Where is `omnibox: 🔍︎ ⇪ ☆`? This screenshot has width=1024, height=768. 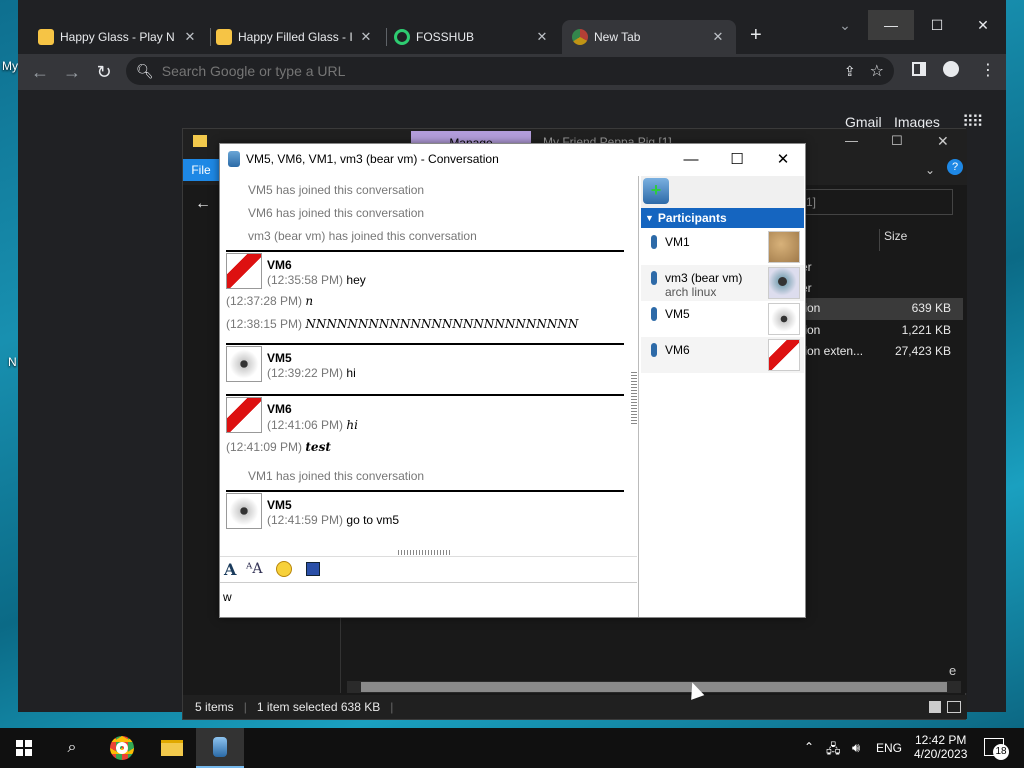
omnibox: 🔍︎ ⇪ ☆ is located at coordinates (510, 71).